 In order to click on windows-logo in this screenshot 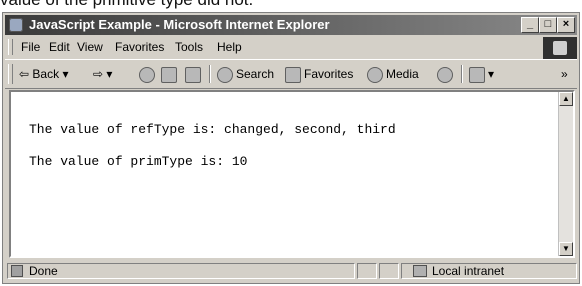, I will do `click(560, 48)`.